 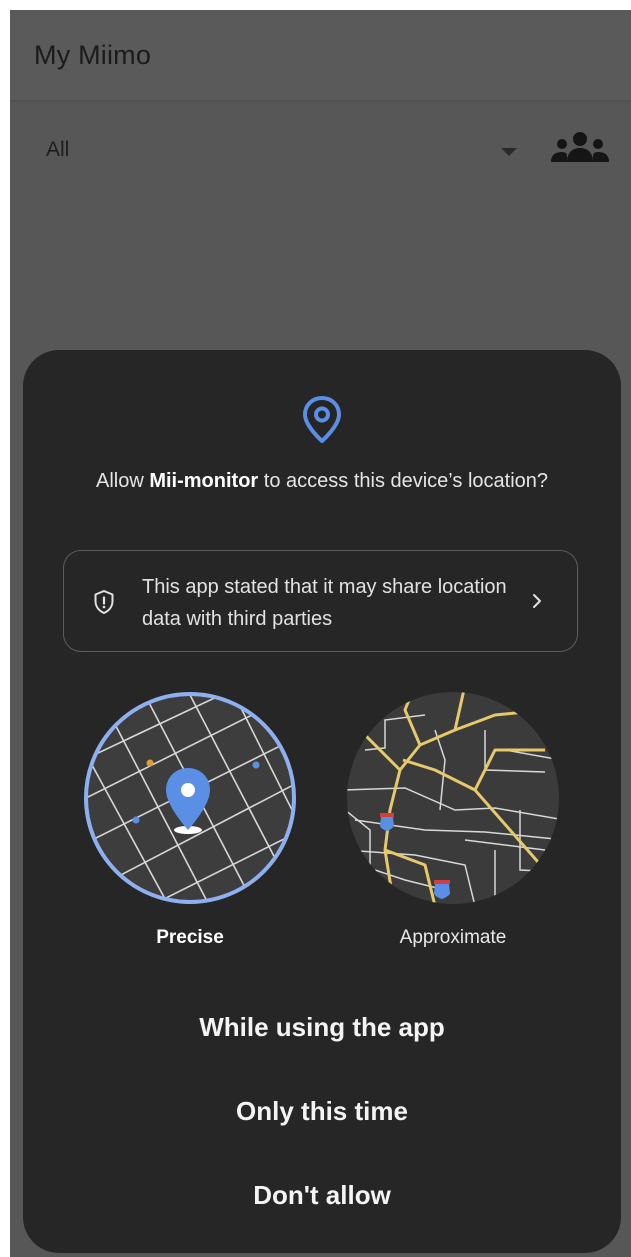 What do you see at coordinates (320, 142) in the screenshot?
I see `filter-row: All` at bounding box center [320, 142].